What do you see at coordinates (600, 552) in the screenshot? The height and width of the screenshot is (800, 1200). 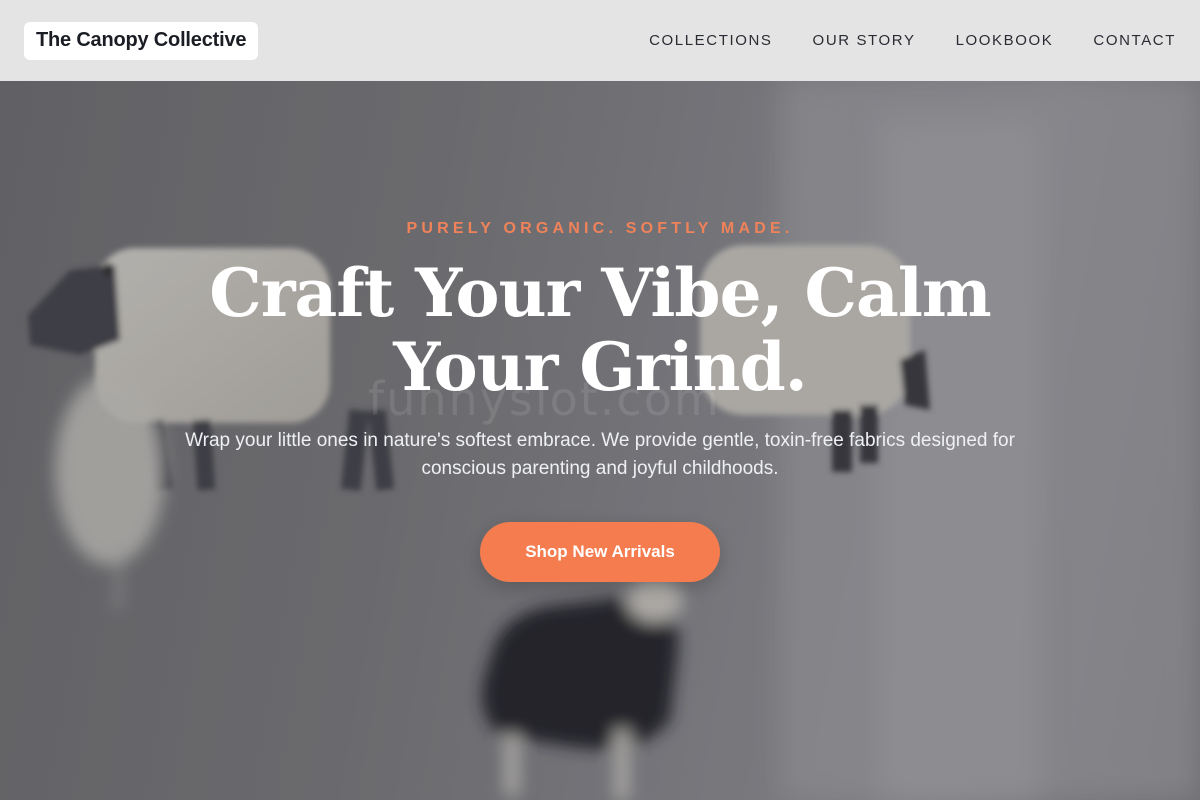 I see `shop-new-arrivals-button: Shop New Arrivals` at bounding box center [600, 552].